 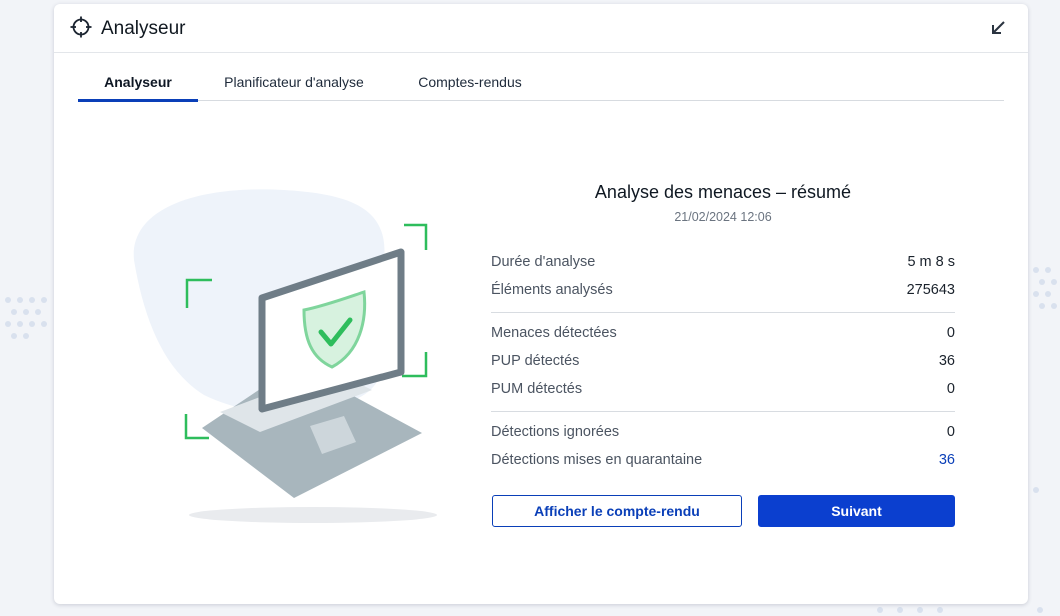 What do you see at coordinates (723, 462) in the screenshot?
I see `stat-row-quarantined: Détections mises en quarantaine 36` at bounding box center [723, 462].